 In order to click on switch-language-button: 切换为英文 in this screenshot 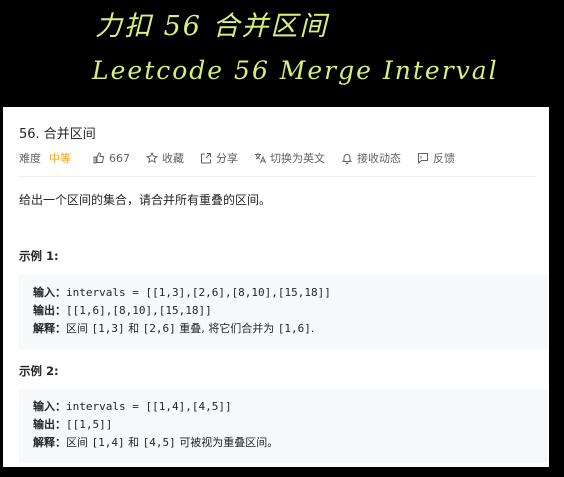, I will do `click(289, 158)`.